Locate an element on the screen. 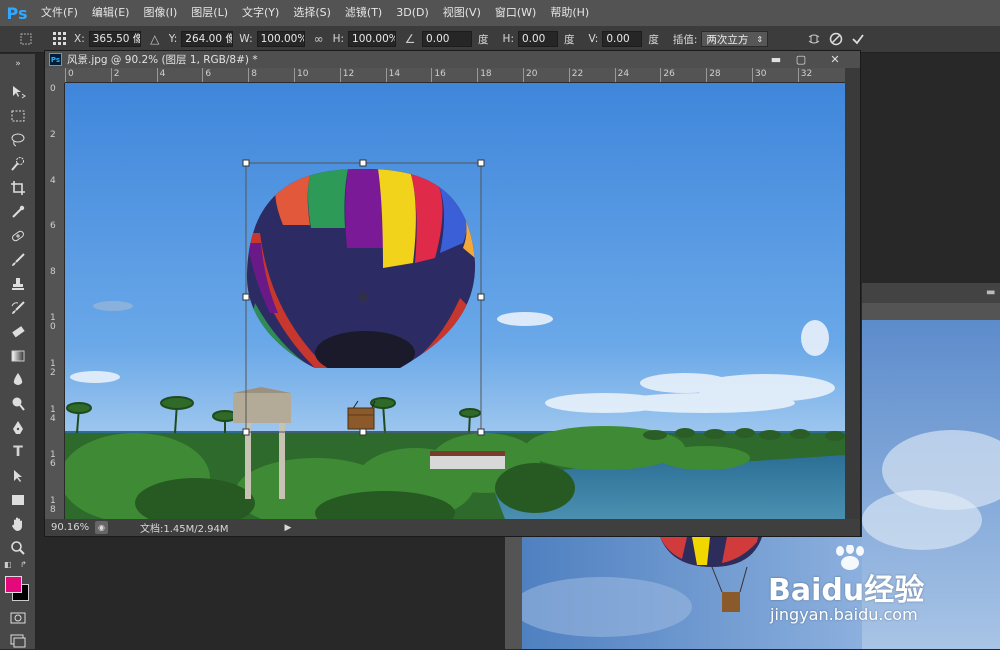  h-skew-field: 0.00 is located at coordinates (537, 39).